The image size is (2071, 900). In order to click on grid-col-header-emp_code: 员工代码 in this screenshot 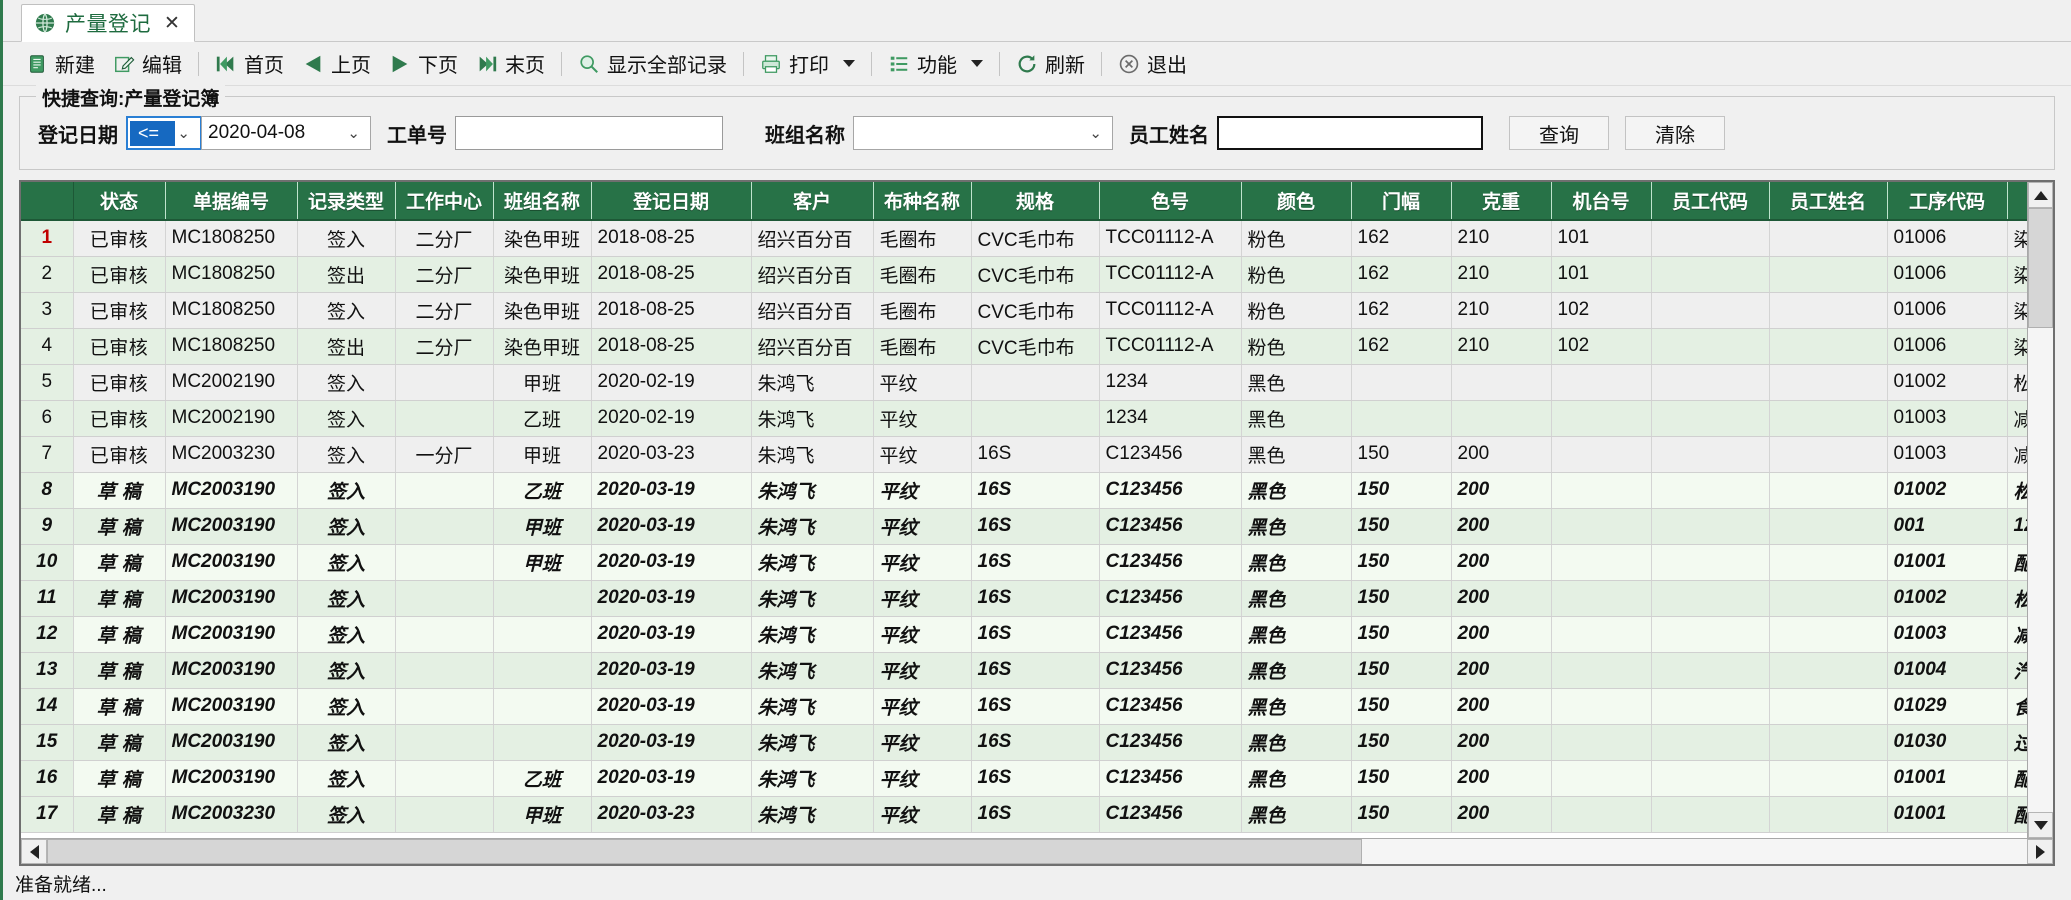, I will do `click(1710, 201)`.